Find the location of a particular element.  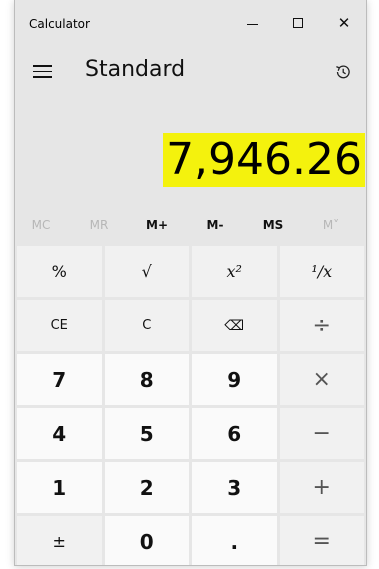

minimize-button is located at coordinates (252, 23).